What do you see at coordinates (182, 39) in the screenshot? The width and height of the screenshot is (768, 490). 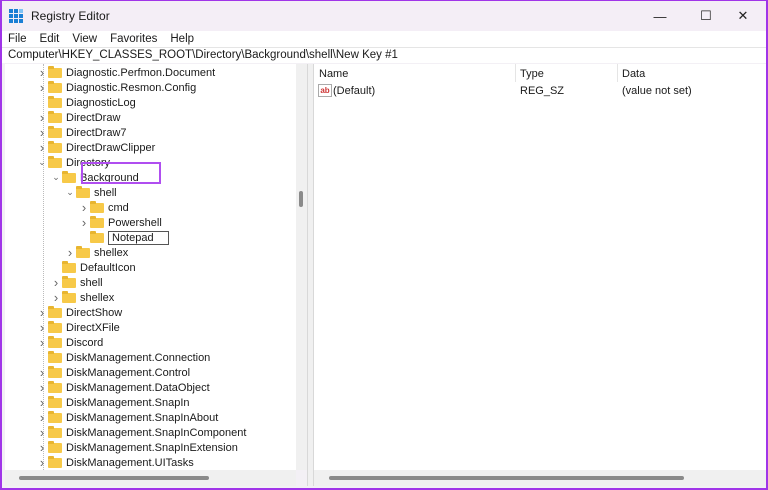 I see `menu-help: Help` at bounding box center [182, 39].